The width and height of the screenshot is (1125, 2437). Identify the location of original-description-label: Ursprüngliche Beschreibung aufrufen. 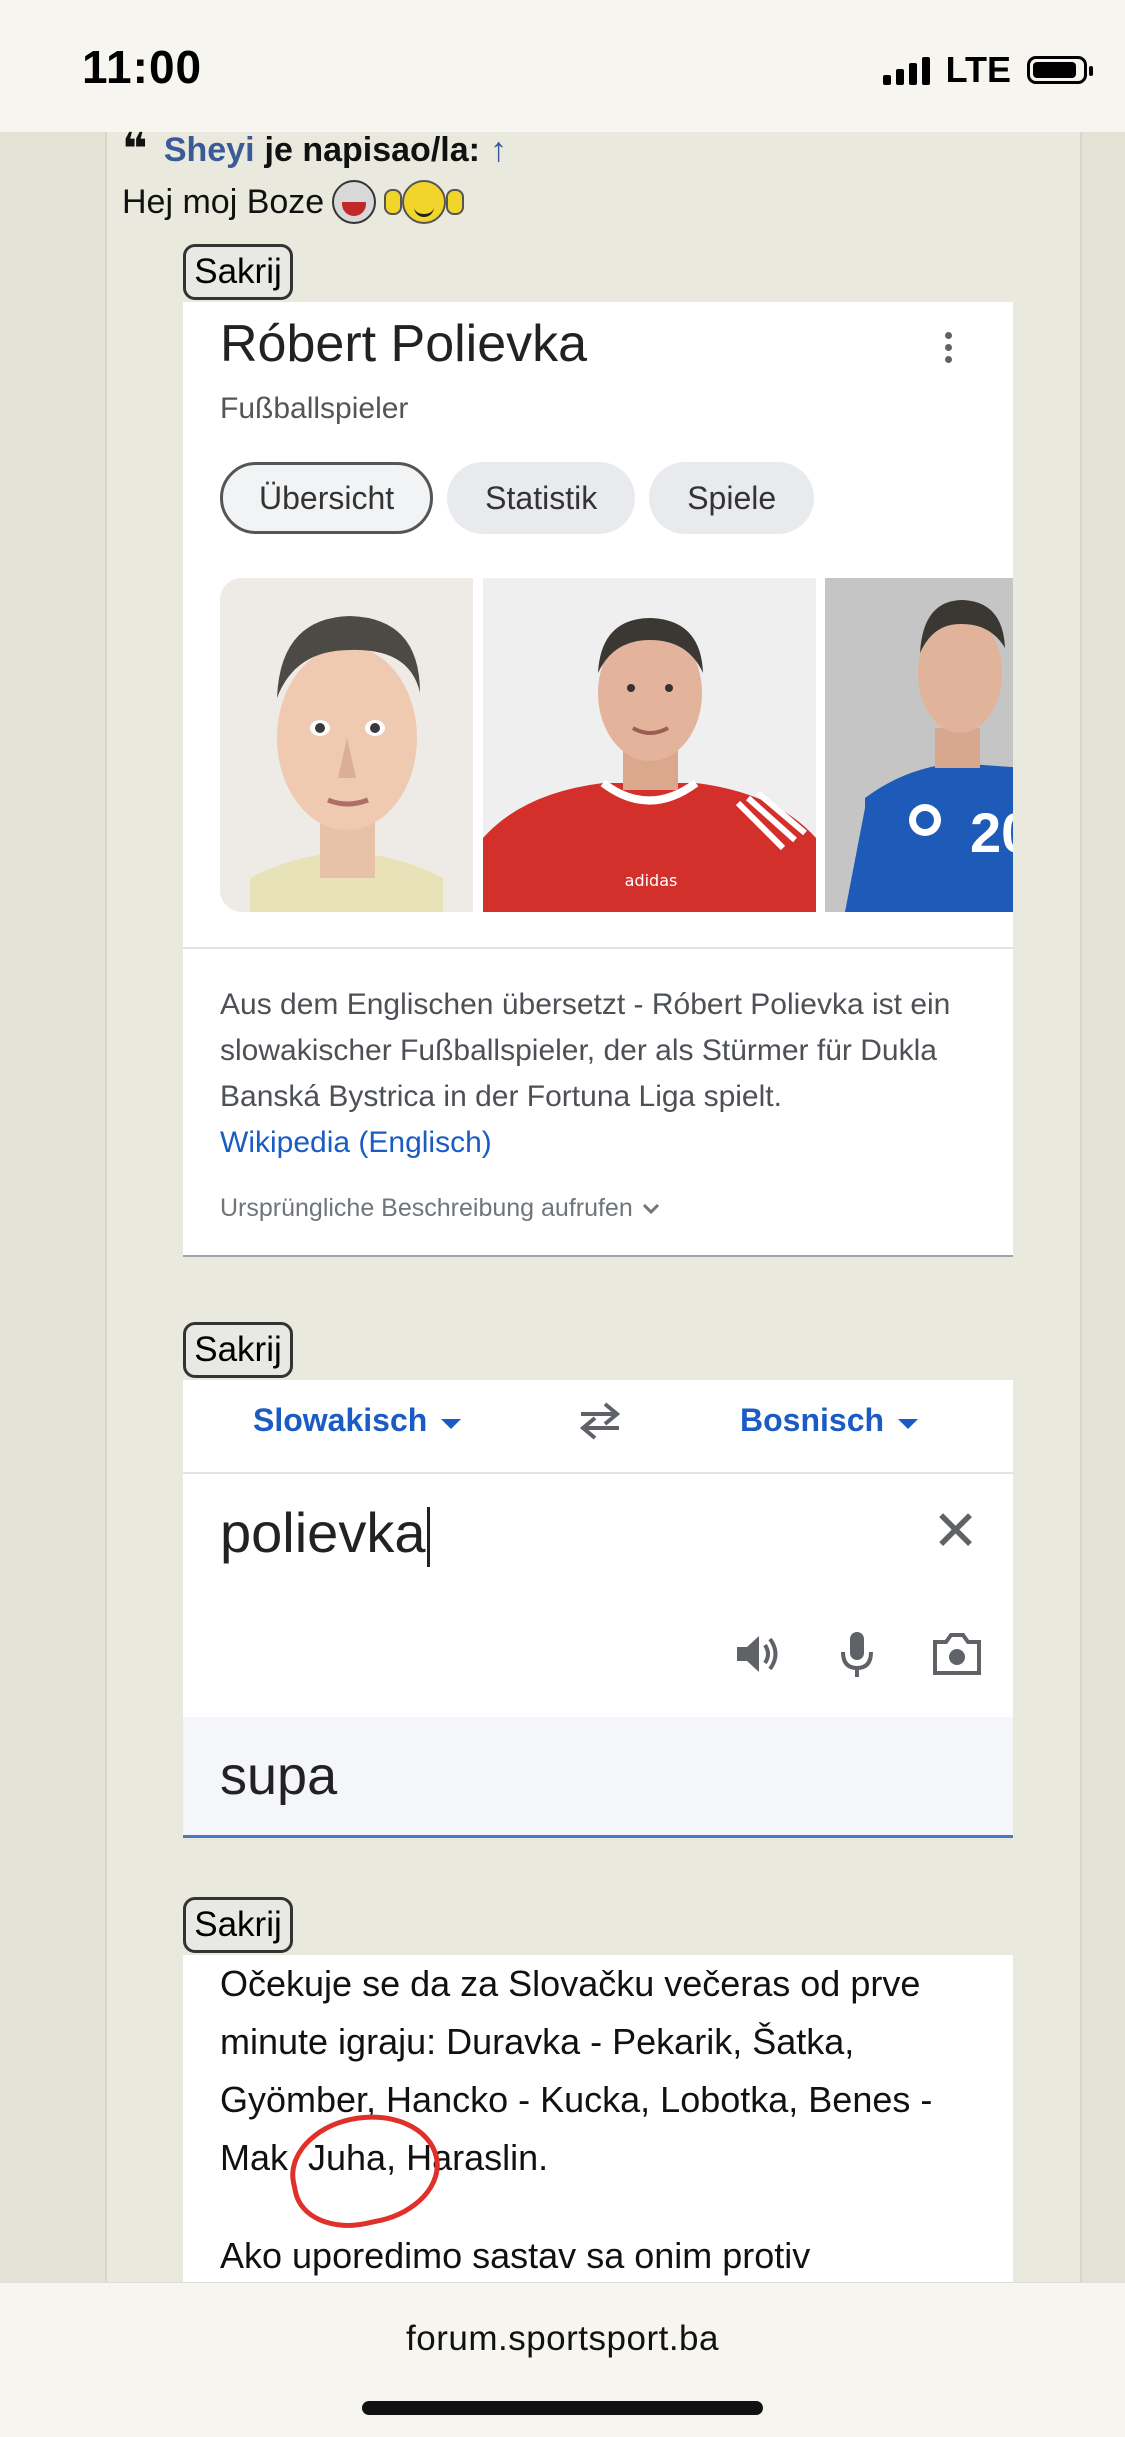
(426, 1208).